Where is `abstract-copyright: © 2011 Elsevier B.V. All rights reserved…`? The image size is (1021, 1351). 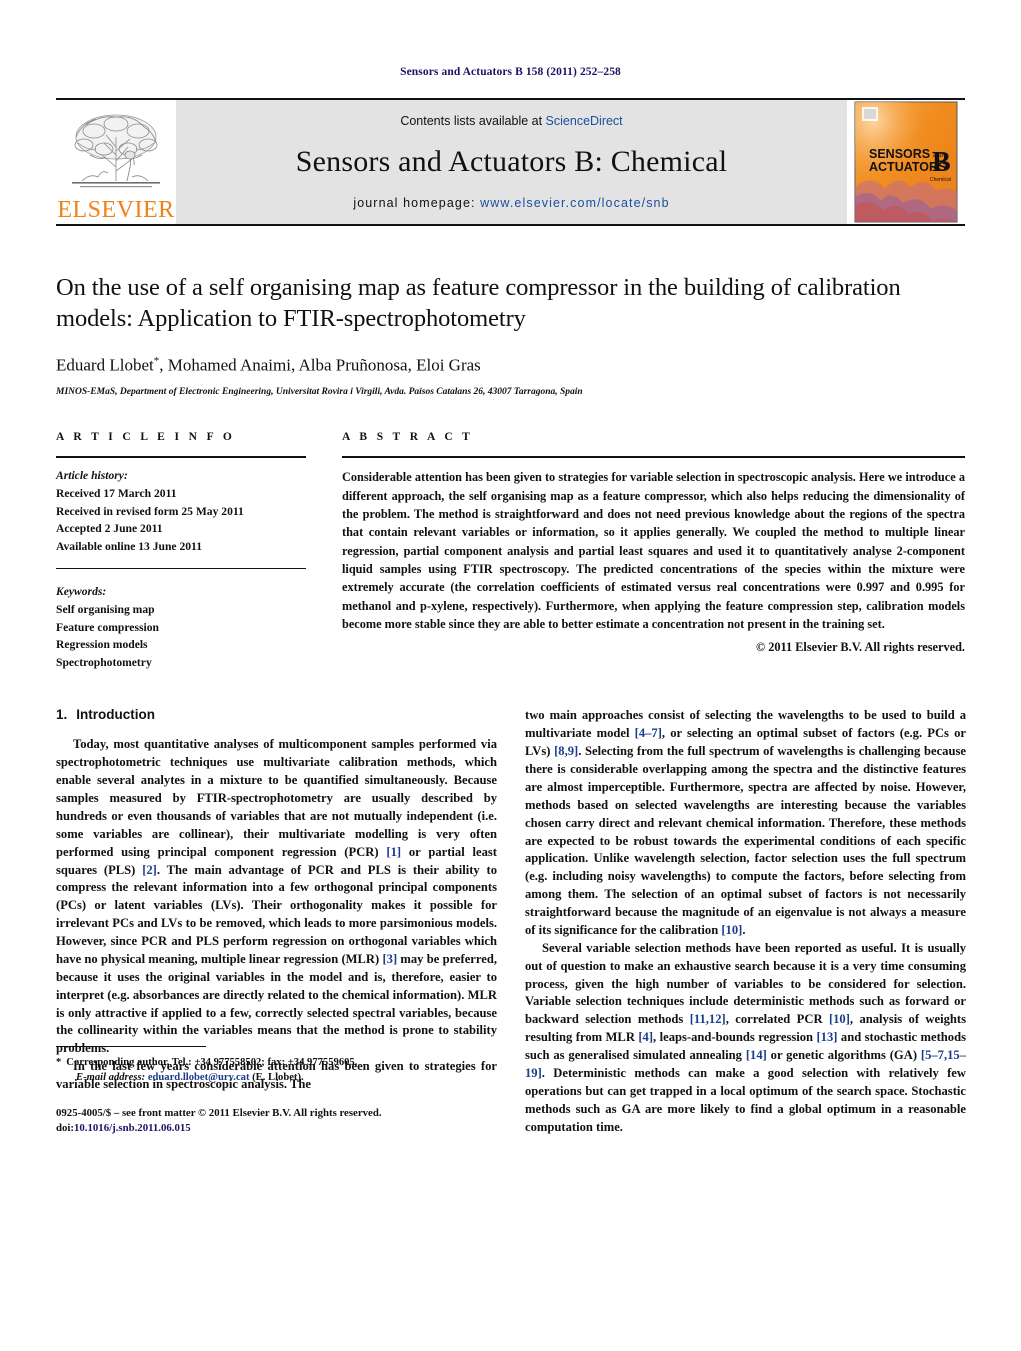 abstract-copyright: © 2011 Elsevier B.V. All rights reserved… is located at coordinates (860, 647).